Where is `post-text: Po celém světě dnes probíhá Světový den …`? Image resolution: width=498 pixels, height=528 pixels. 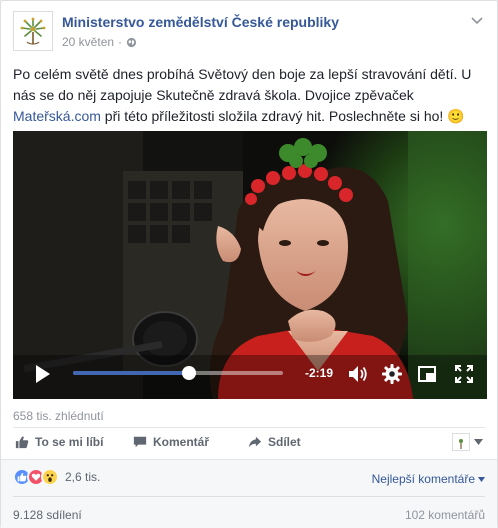 post-text: Po celém světě dnes probíhá Světový den … is located at coordinates (249, 95).